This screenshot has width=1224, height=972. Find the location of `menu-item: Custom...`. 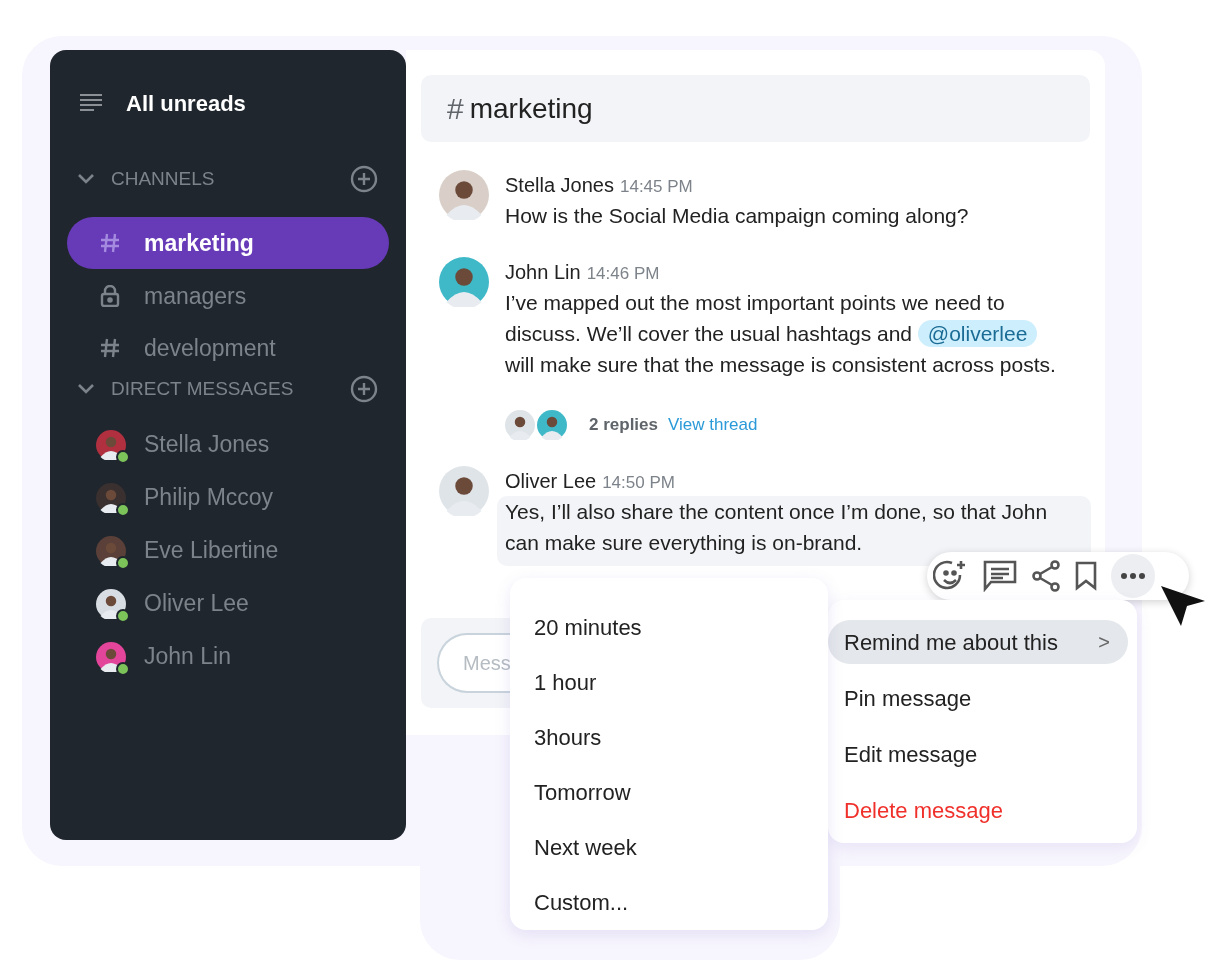

menu-item: Custom... is located at coordinates (669, 902).